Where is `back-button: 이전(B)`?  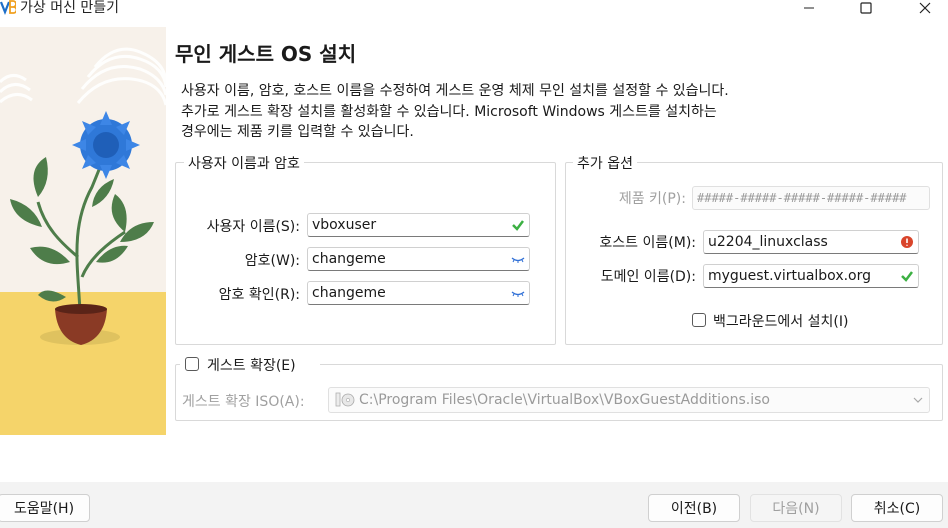
back-button: 이전(B) is located at coordinates (694, 508).